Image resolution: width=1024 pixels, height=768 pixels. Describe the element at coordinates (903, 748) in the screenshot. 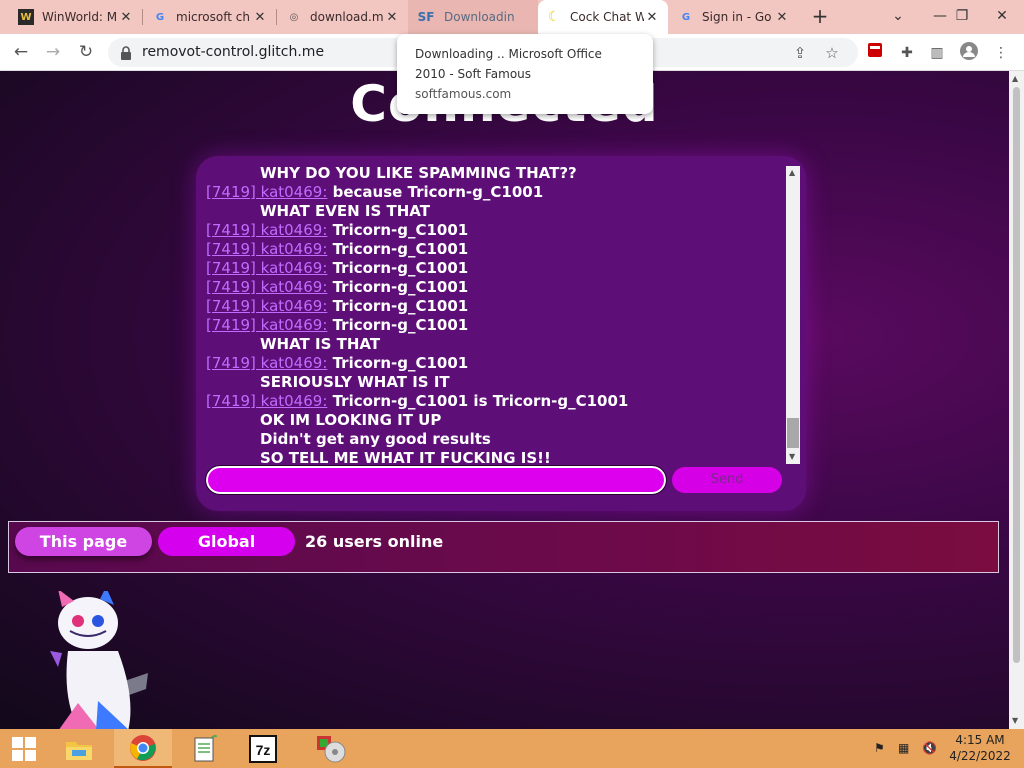

I see `network-icon: ▦` at that location.